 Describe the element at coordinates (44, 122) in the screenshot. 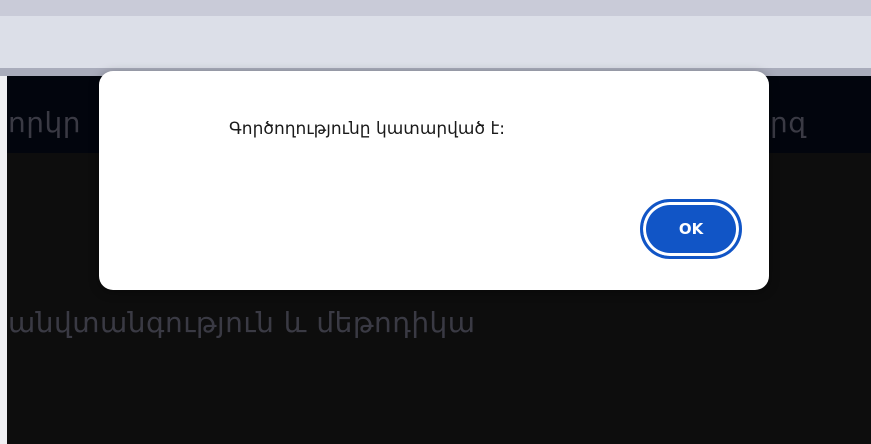

I see `background-nav-text-left: որկր` at that location.